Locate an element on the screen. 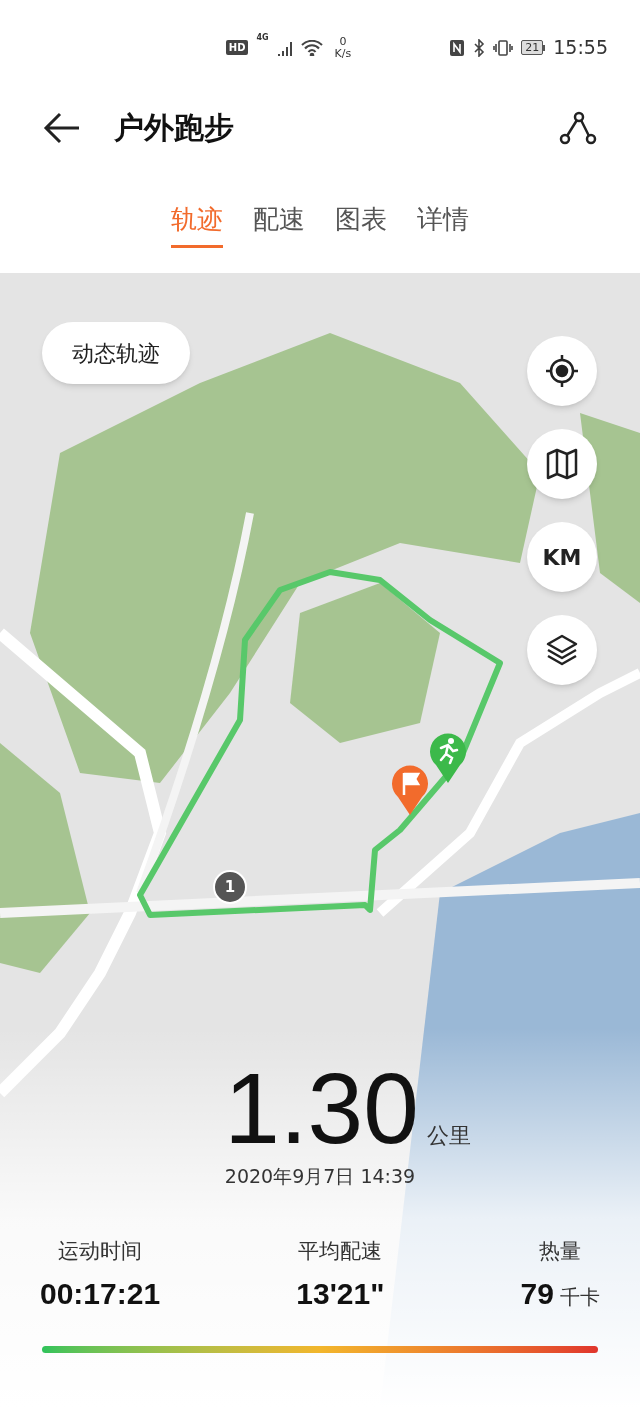 The width and height of the screenshot is (640, 1408). wifi-icon is located at coordinates (311, 47).